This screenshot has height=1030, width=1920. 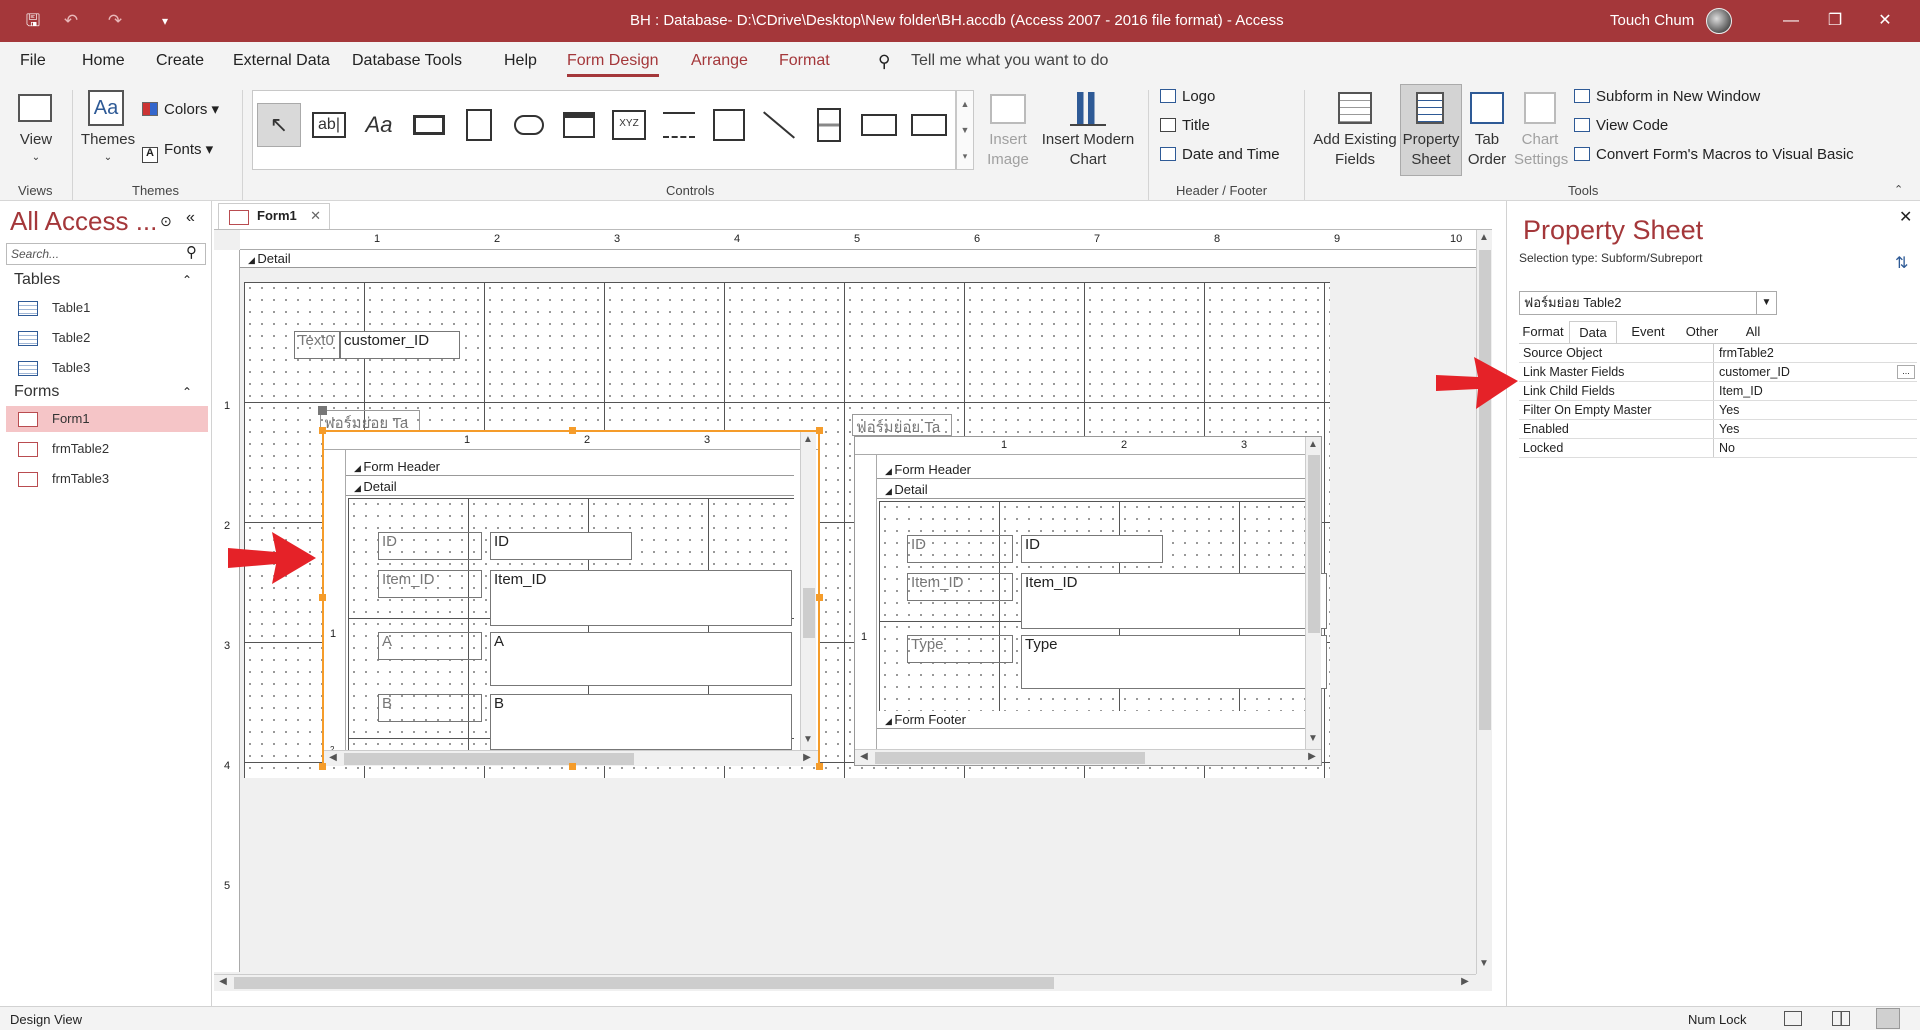 What do you see at coordinates (191, 252) in the screenshot?
I see `search-icon: ⚲` at bounding box center [191, 252].